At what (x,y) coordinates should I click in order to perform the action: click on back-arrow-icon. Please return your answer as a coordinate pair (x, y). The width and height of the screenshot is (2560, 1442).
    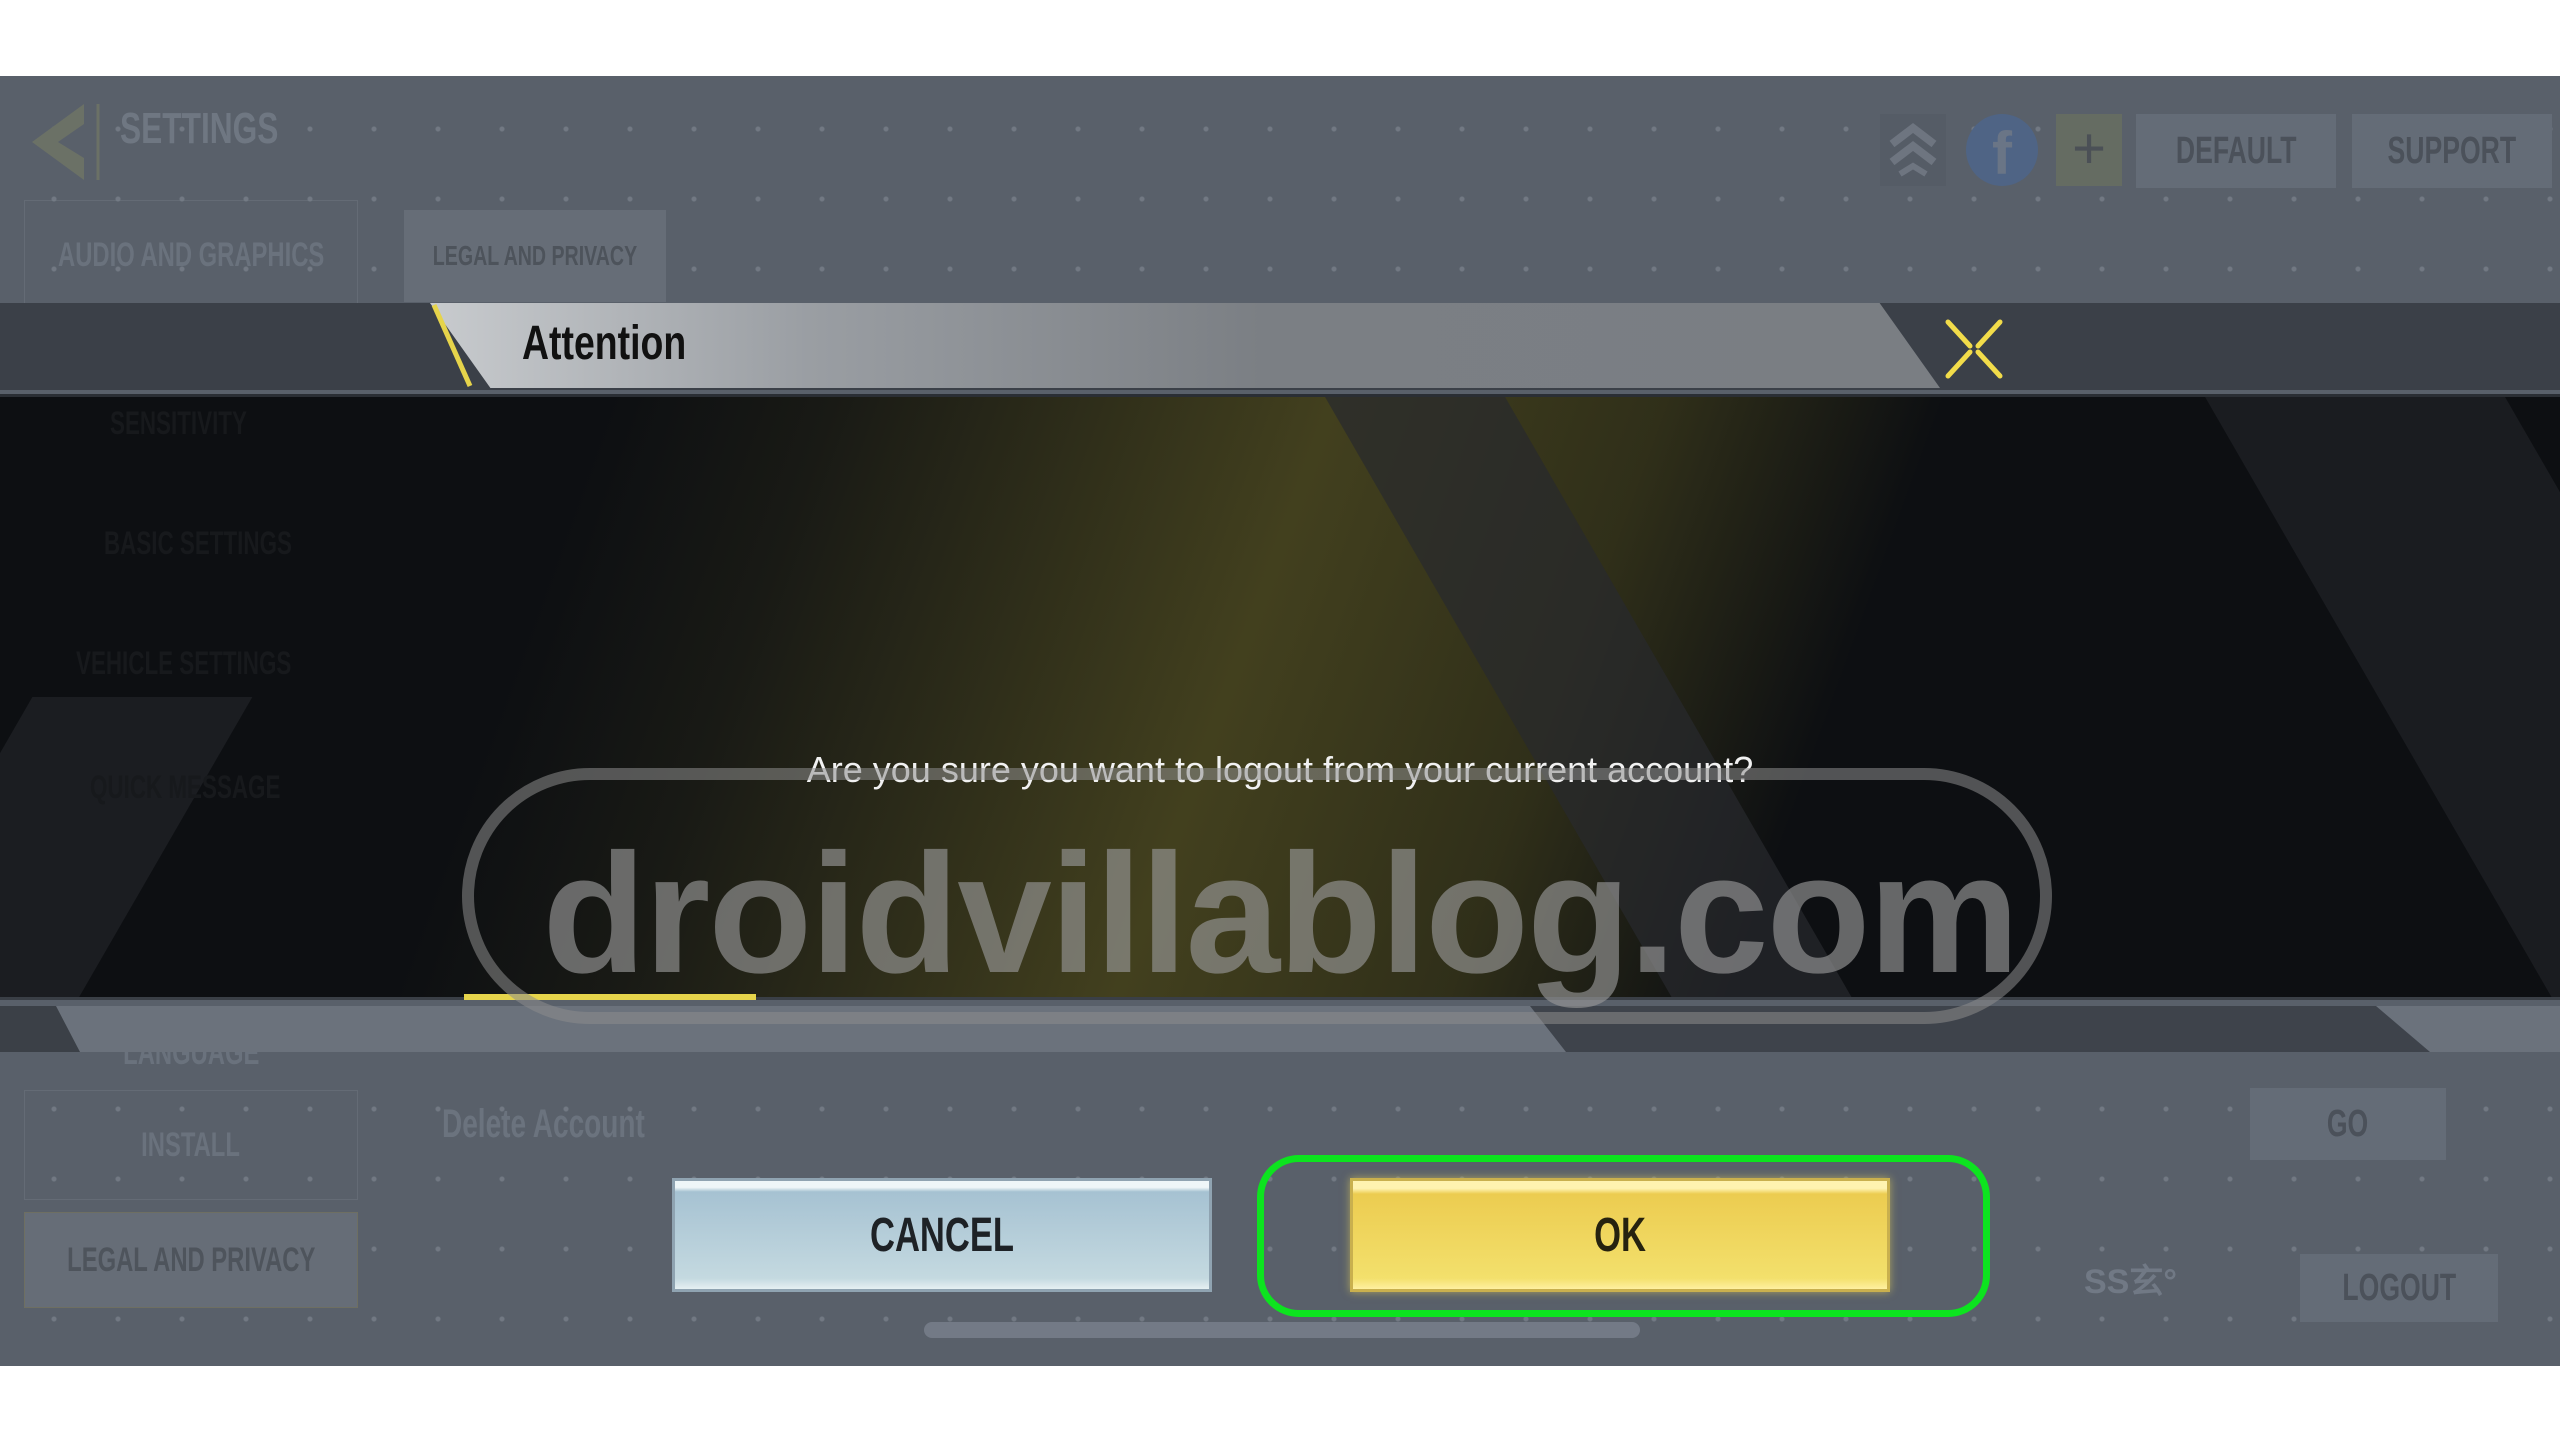
    Looking at the image, I should click on (64, 140).